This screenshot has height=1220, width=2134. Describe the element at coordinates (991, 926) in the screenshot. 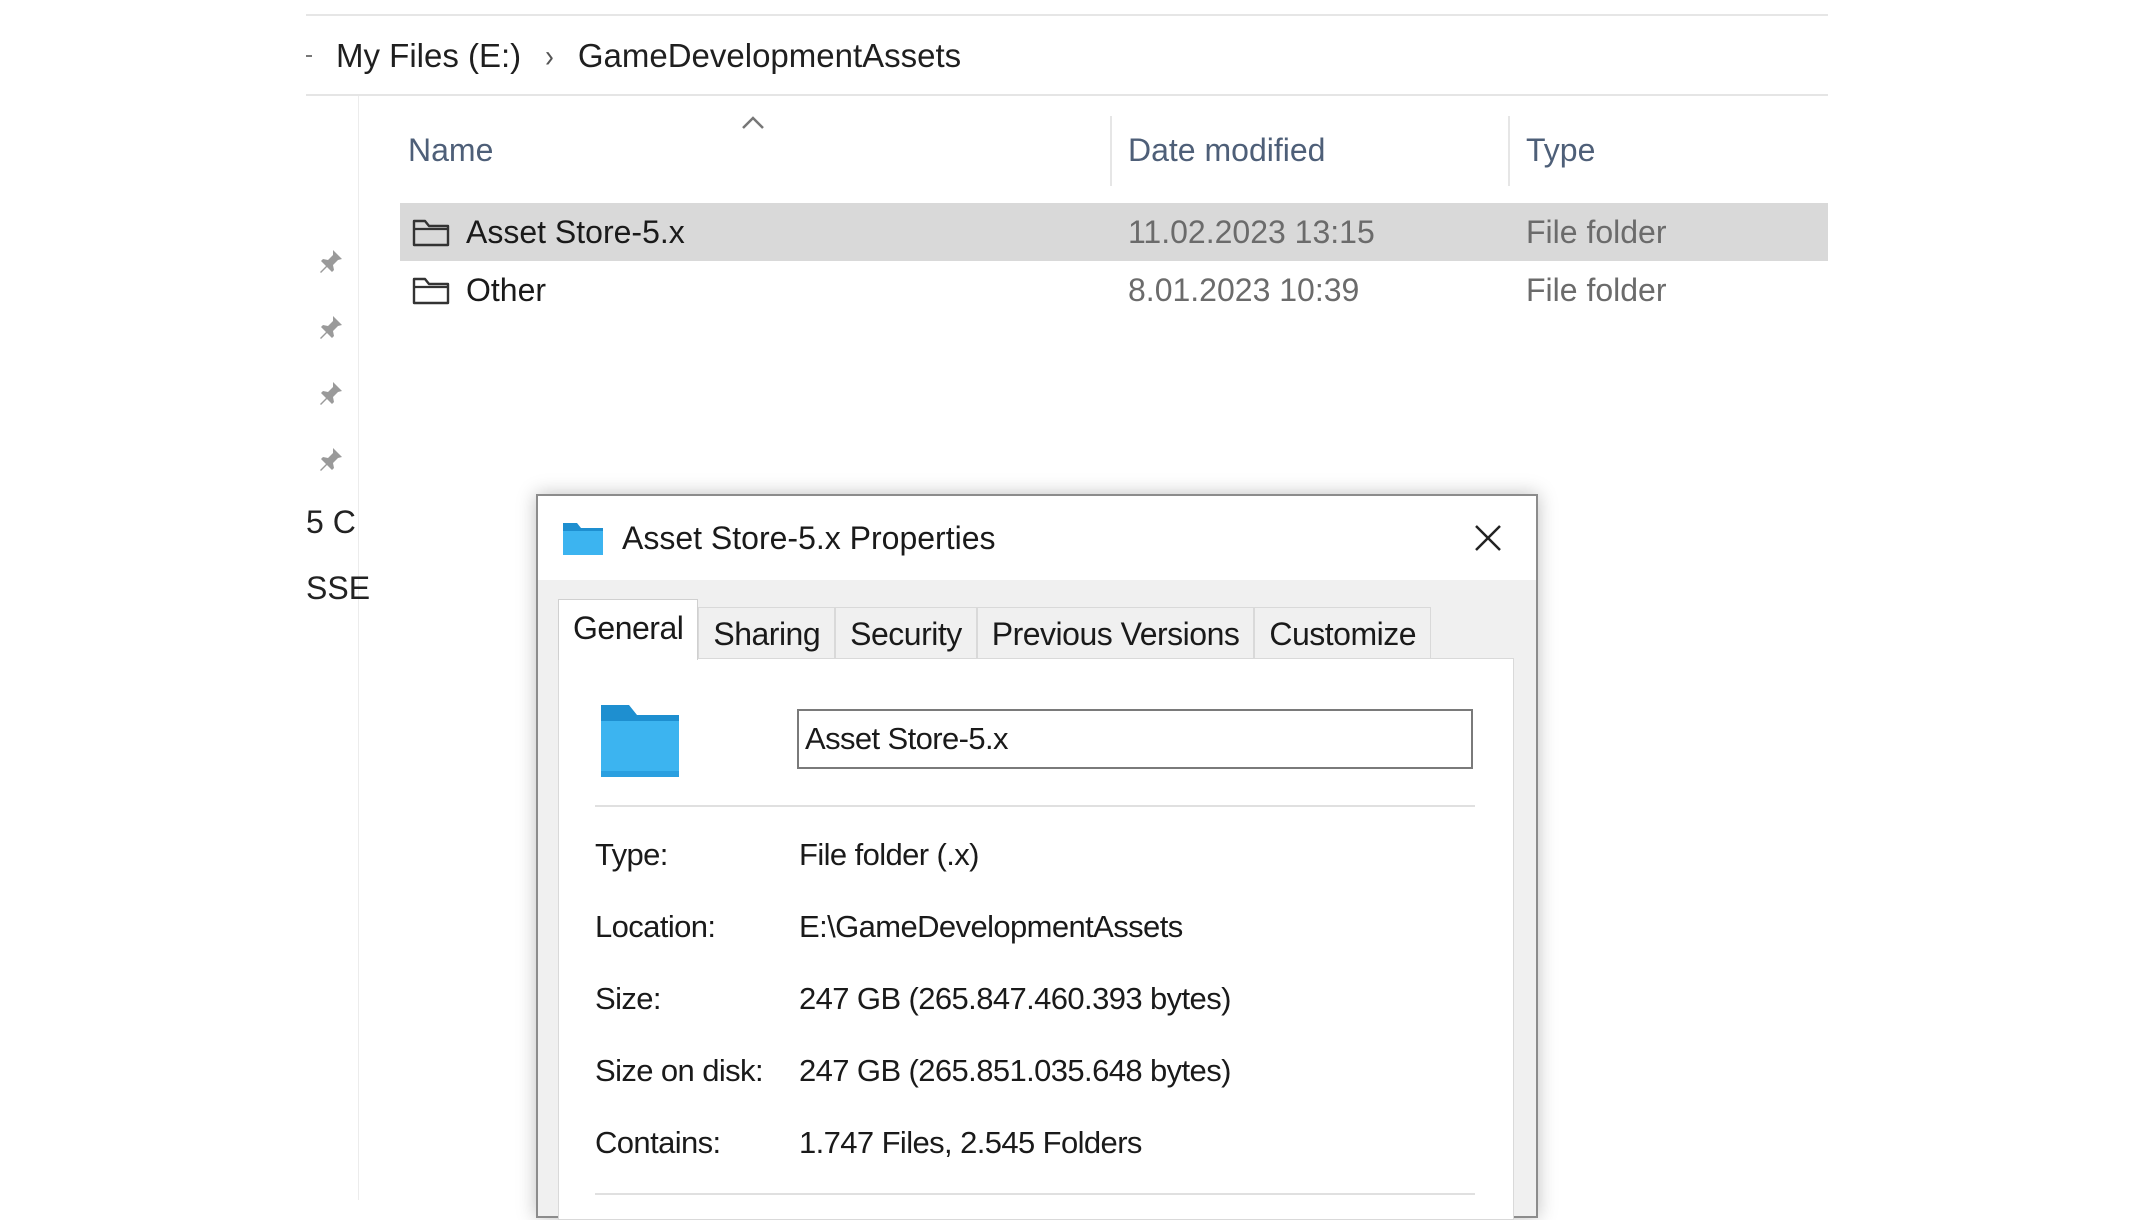

I see `location-value: E:\GameDevelopmentAssets` at that location.